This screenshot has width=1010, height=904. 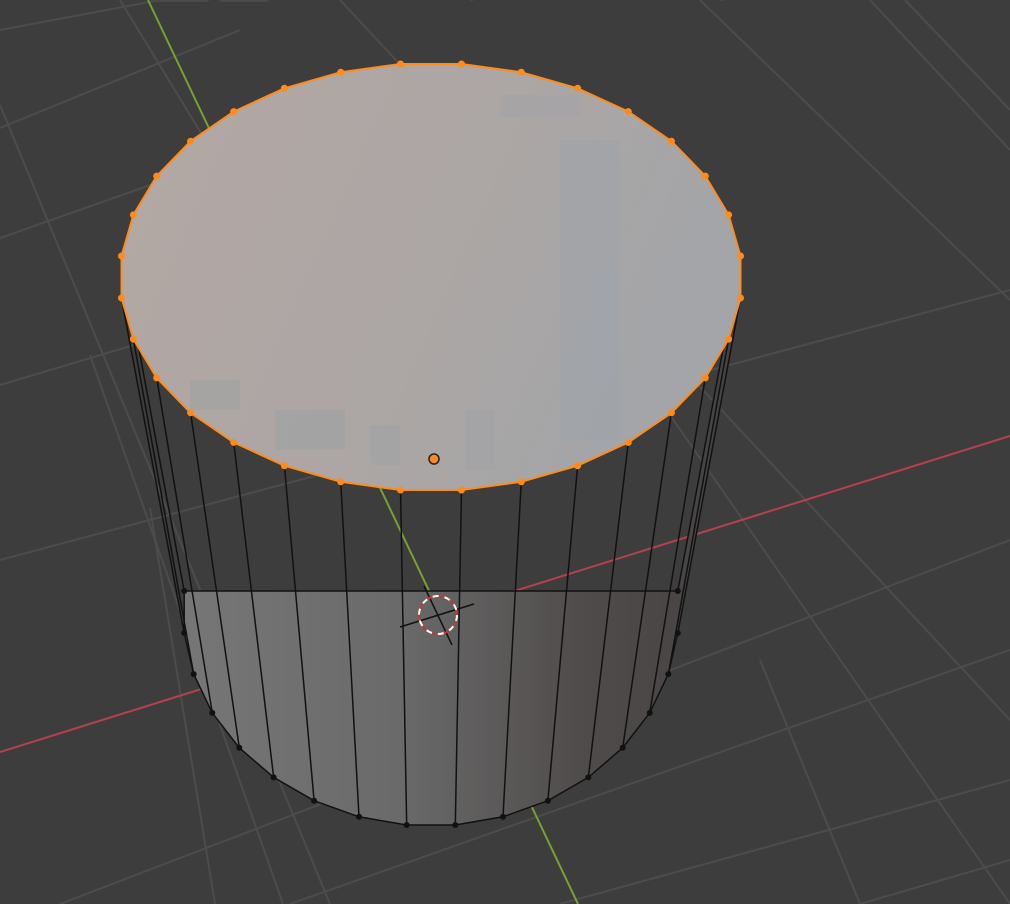 What do you see at coordinates (184, 545) in the screenshot?
I see `side-edge` at bounding box center [184, 545].